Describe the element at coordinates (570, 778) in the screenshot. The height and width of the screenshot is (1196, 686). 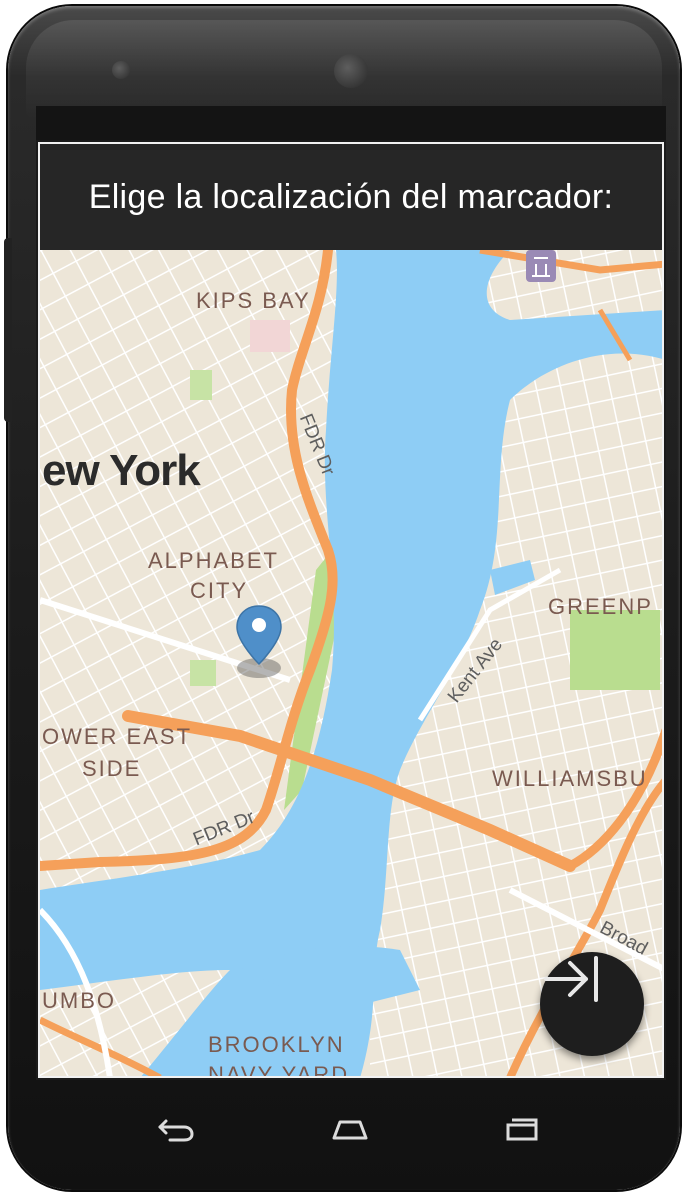
I see `map-label-williamsburg: WILLIAMSBU` at that location.